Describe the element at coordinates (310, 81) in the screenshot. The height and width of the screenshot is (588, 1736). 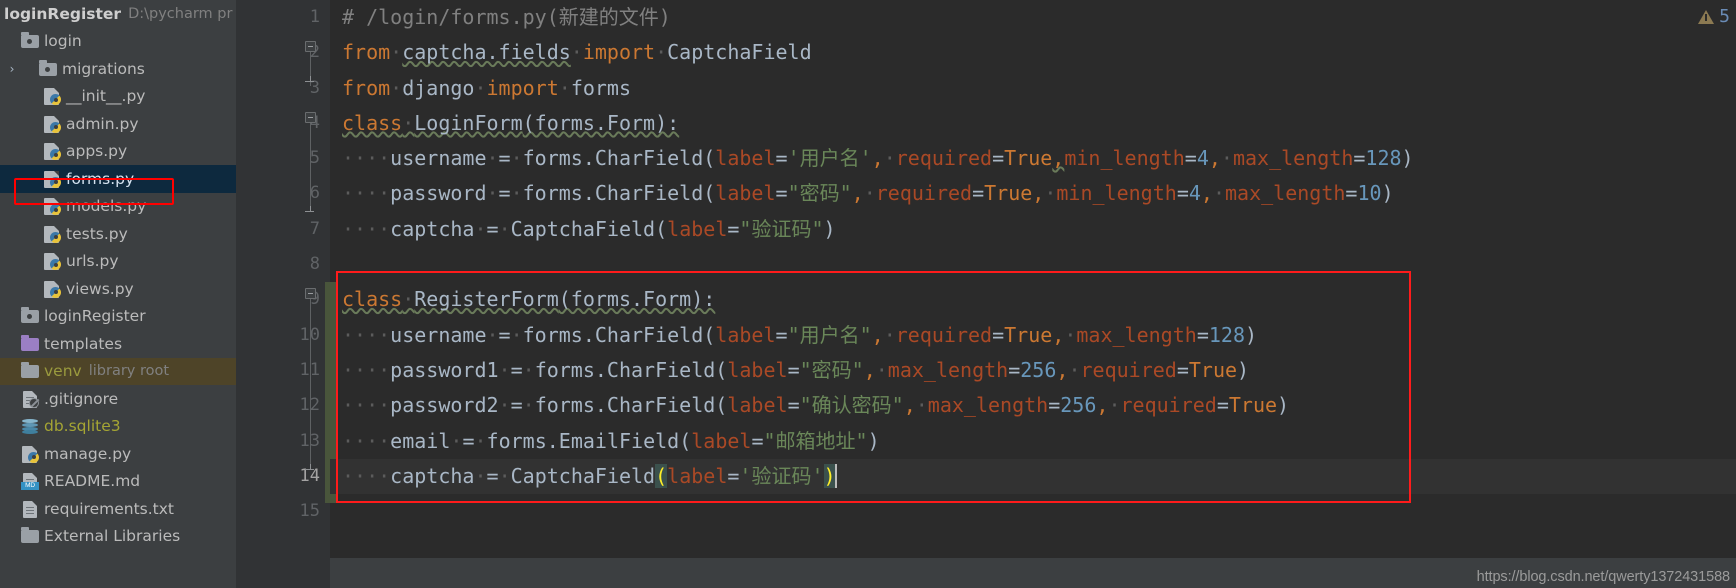
I see `fold-end-line3` at that location.